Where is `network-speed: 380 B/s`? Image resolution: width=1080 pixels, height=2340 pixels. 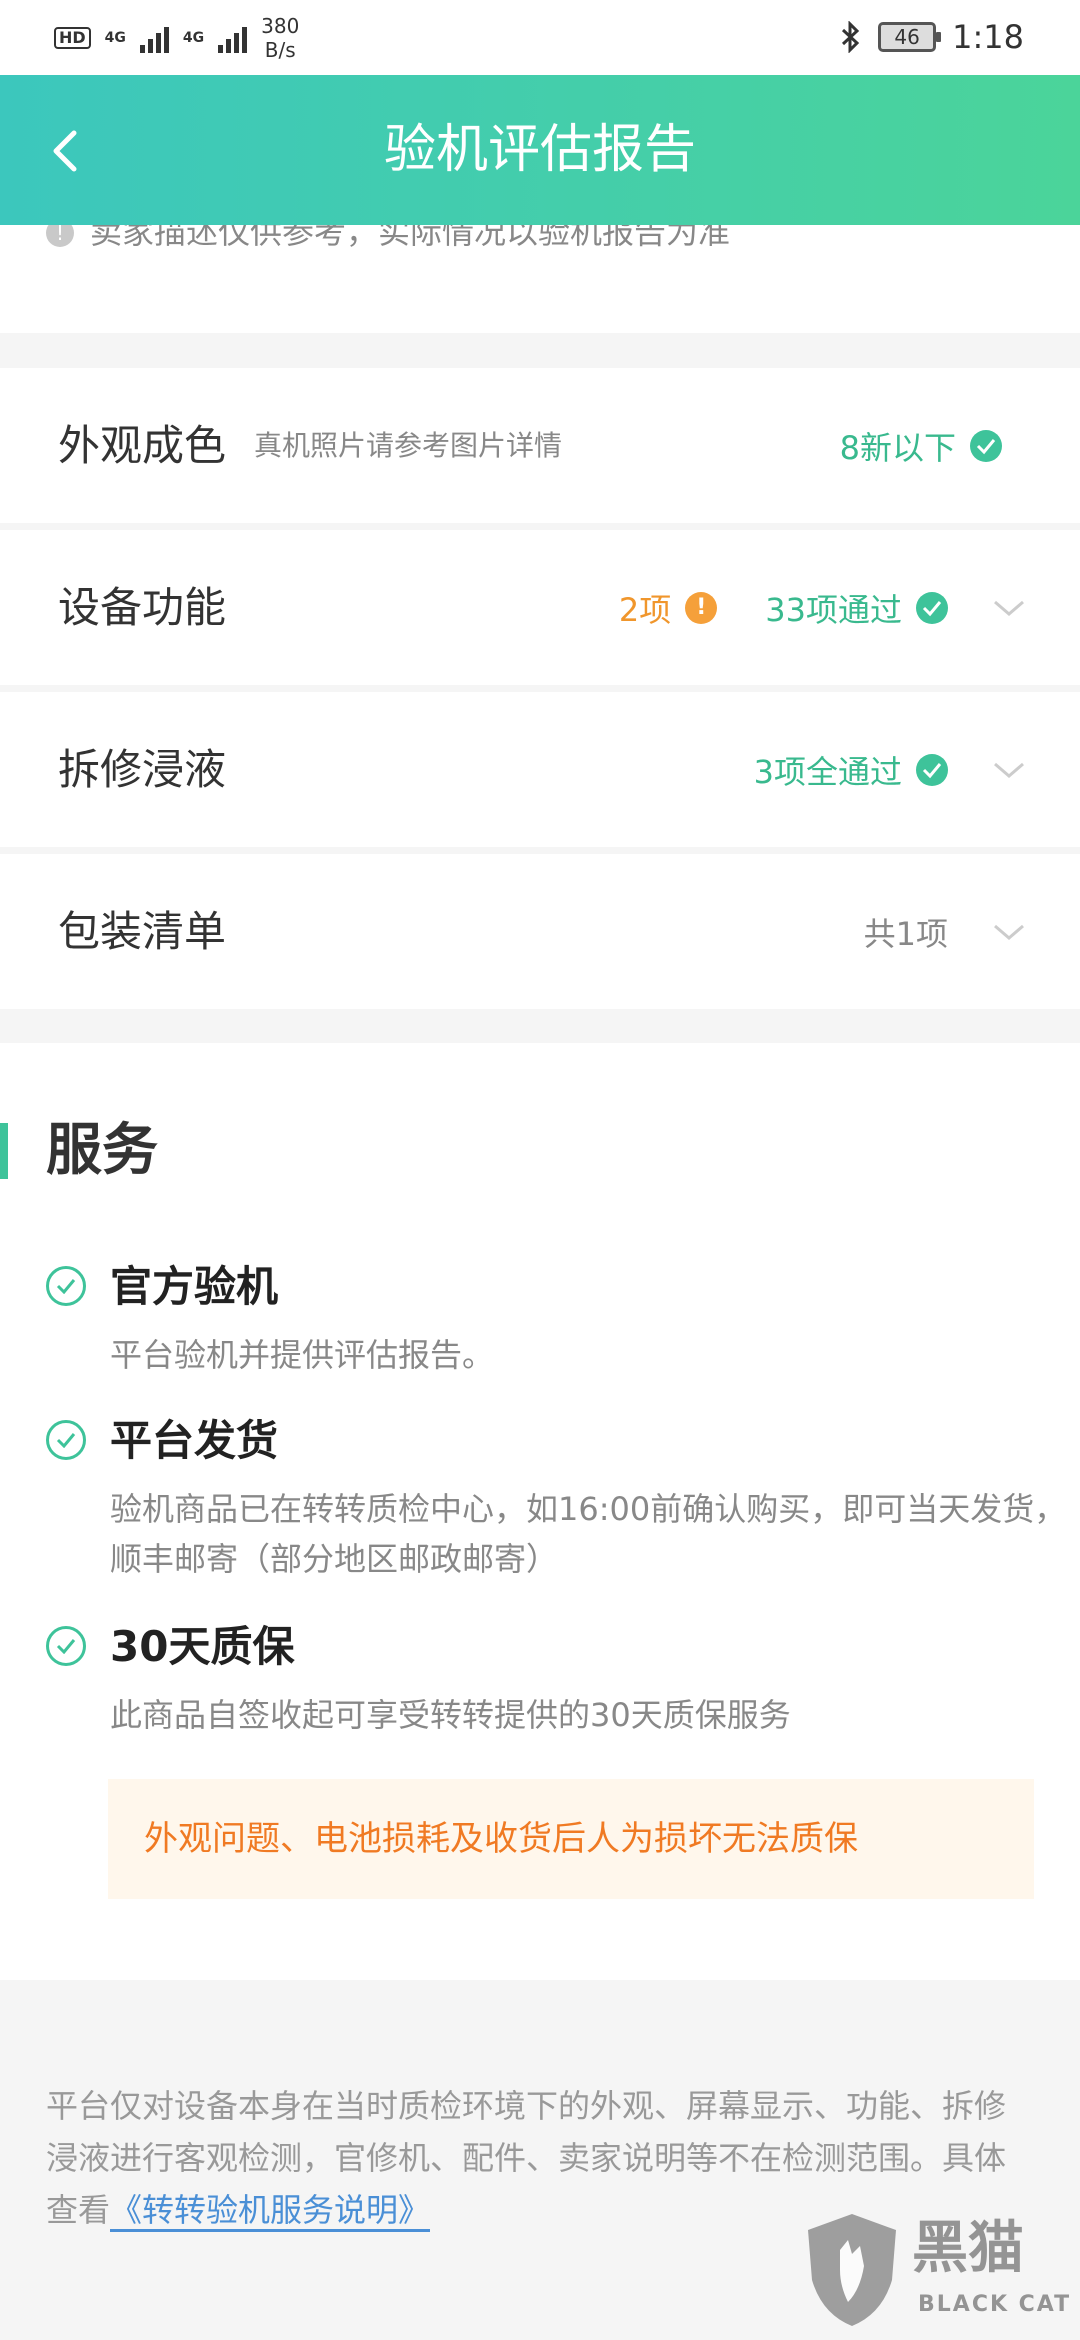
network-speed: 380 B/s is located at coordinates (280, 38).